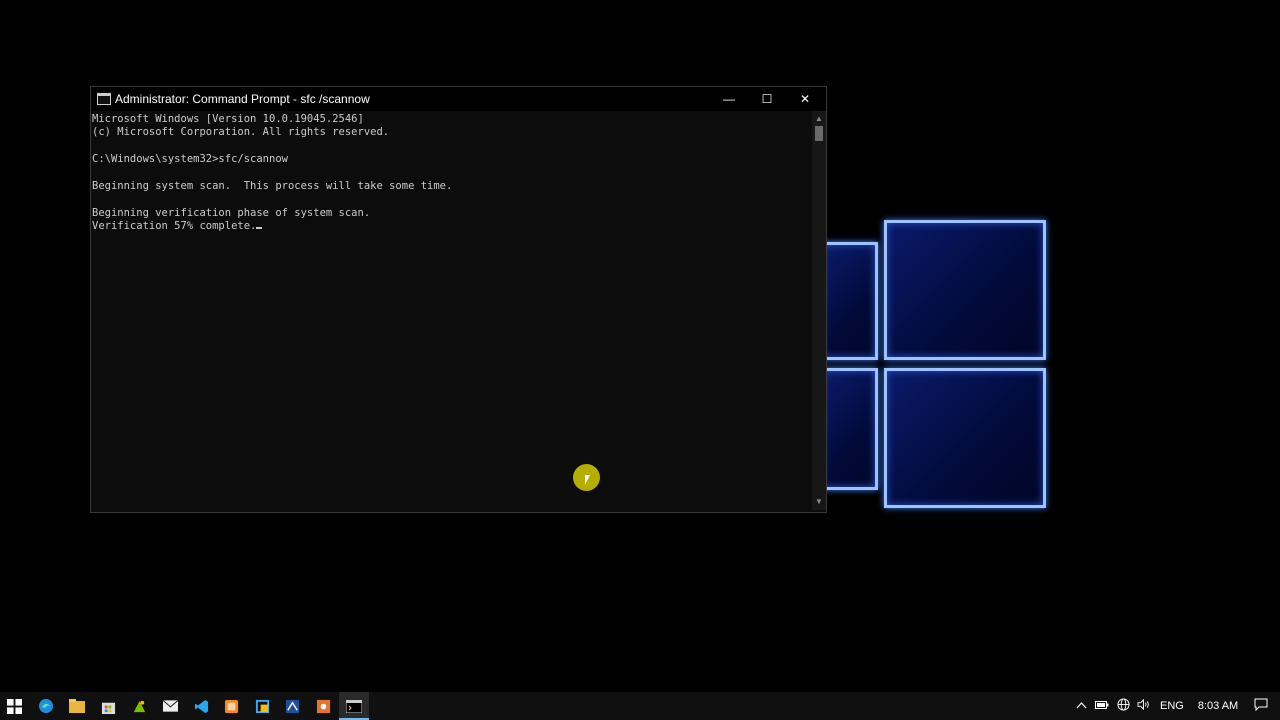 The image size is (1280, 720). Describe the element at coordinates (77, 706) in the screenshot. I see `file-explorer-icon` at that location.